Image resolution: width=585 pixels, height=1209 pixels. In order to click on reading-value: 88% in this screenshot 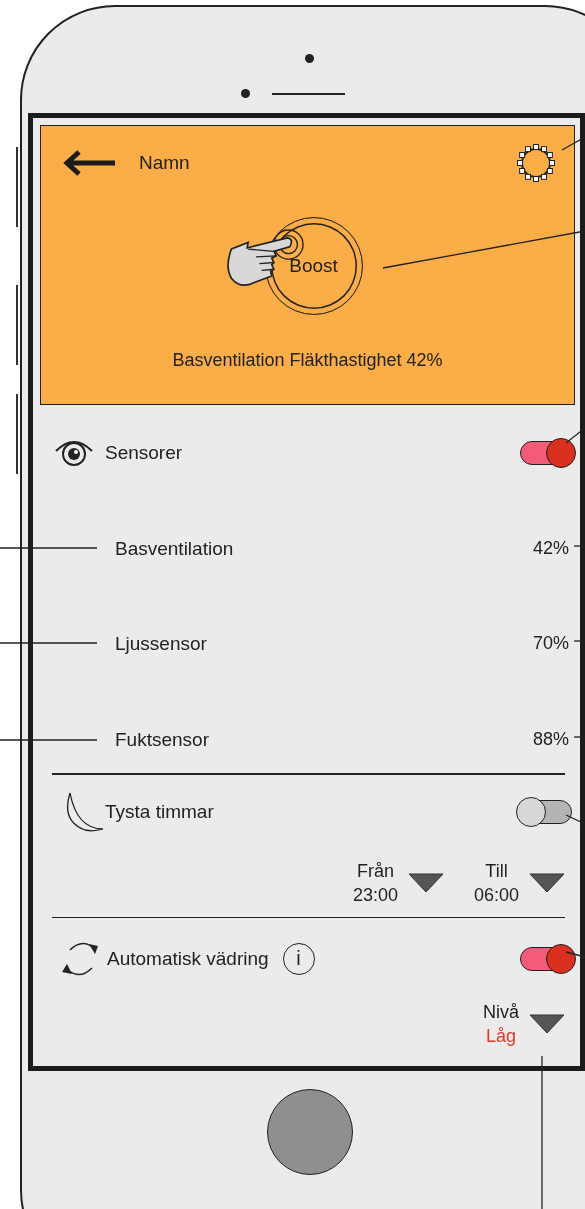, I will do `click(550, 739)`.